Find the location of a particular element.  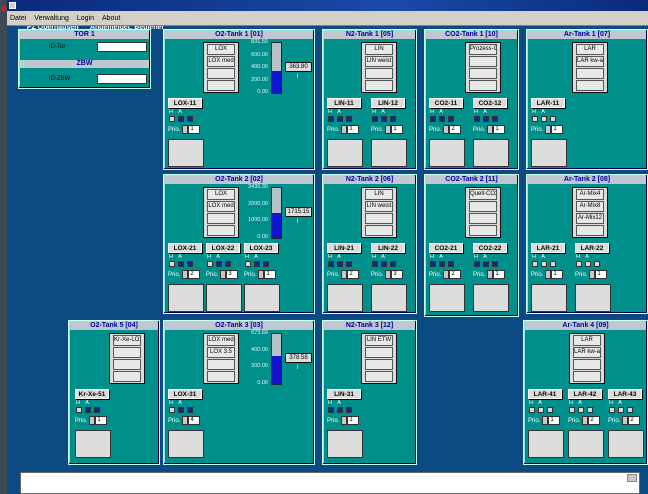

pump-label: LOX-31 is located at coordinates (185, 394).